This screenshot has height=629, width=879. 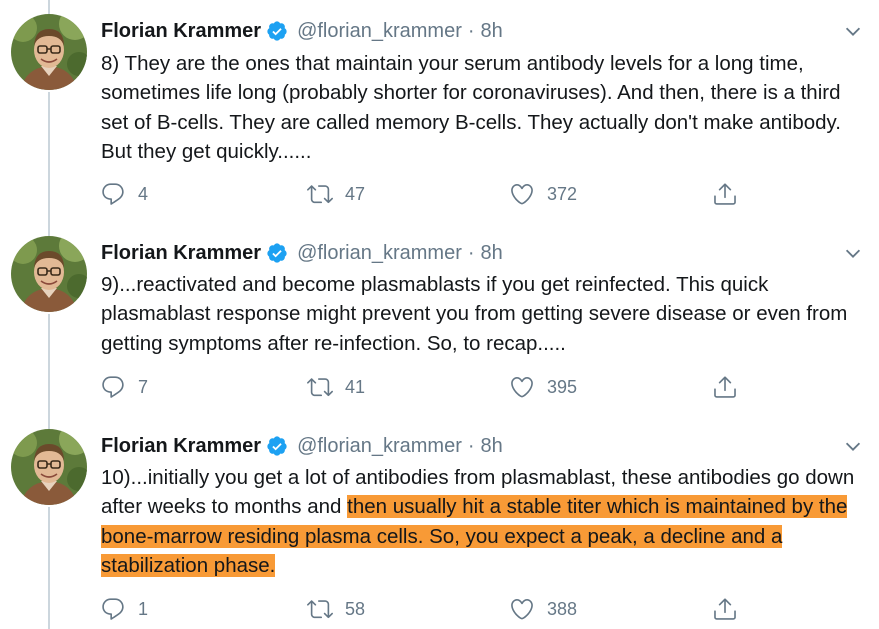 I want to click on tweet-header: Florian Krammer @florian_krammer · 8h, so click(x=302, y=446).